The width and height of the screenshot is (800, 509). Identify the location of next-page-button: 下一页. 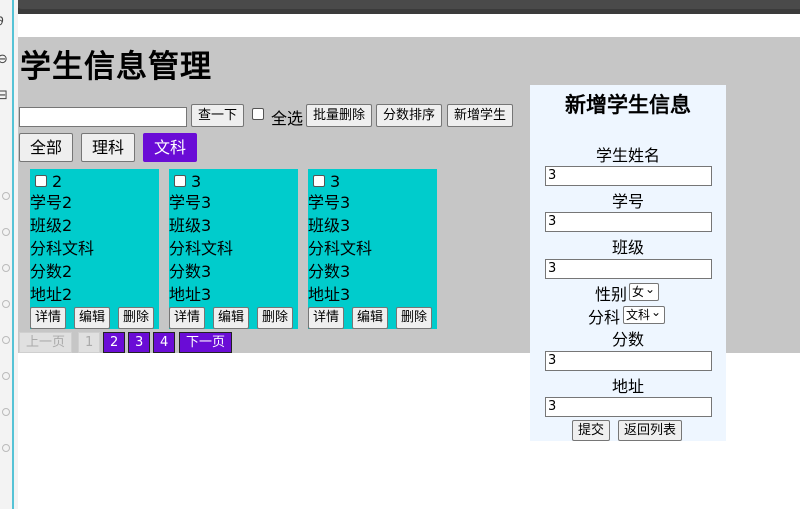
(206, 342).